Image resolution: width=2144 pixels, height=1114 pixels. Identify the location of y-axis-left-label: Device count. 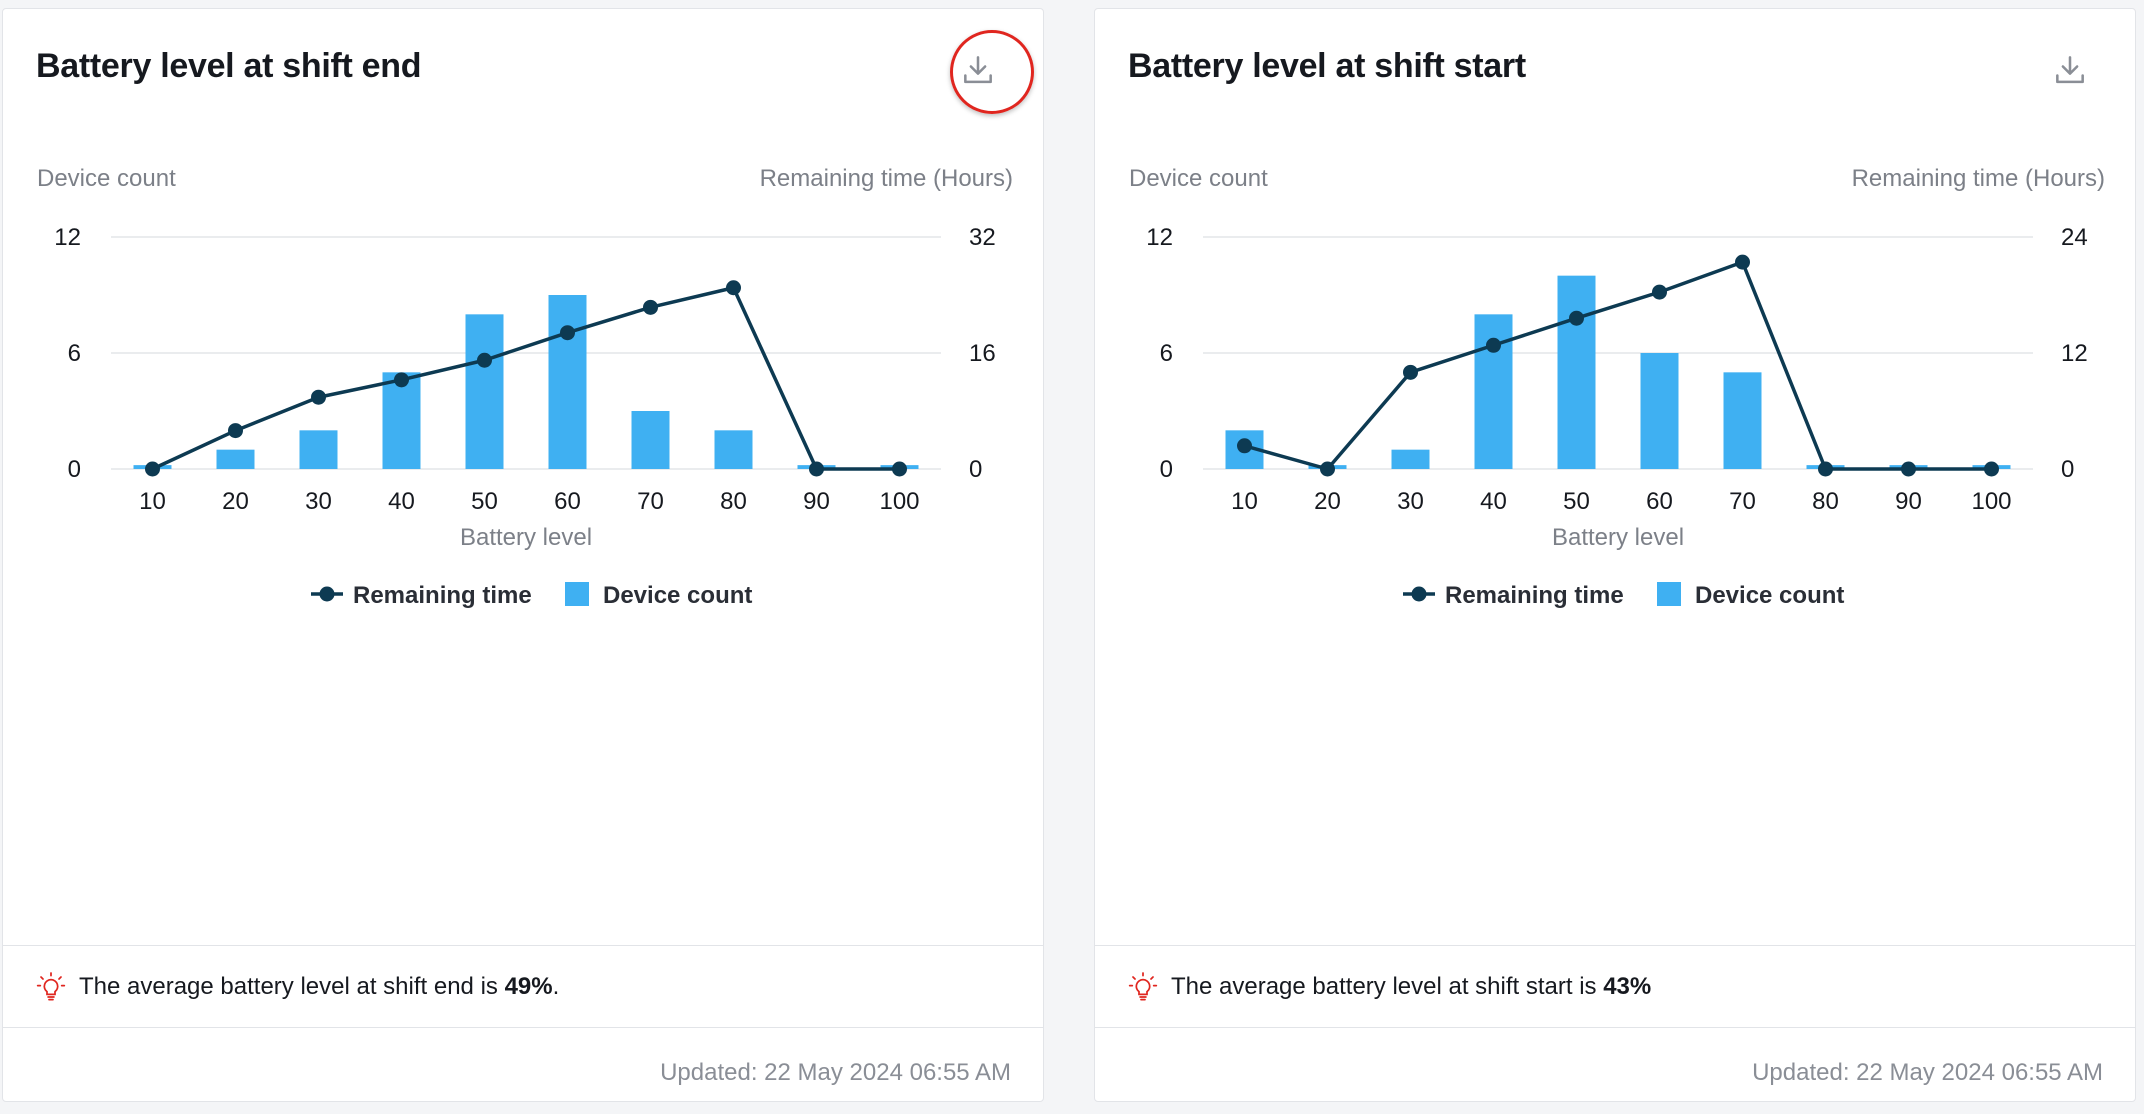
(1198, 178).